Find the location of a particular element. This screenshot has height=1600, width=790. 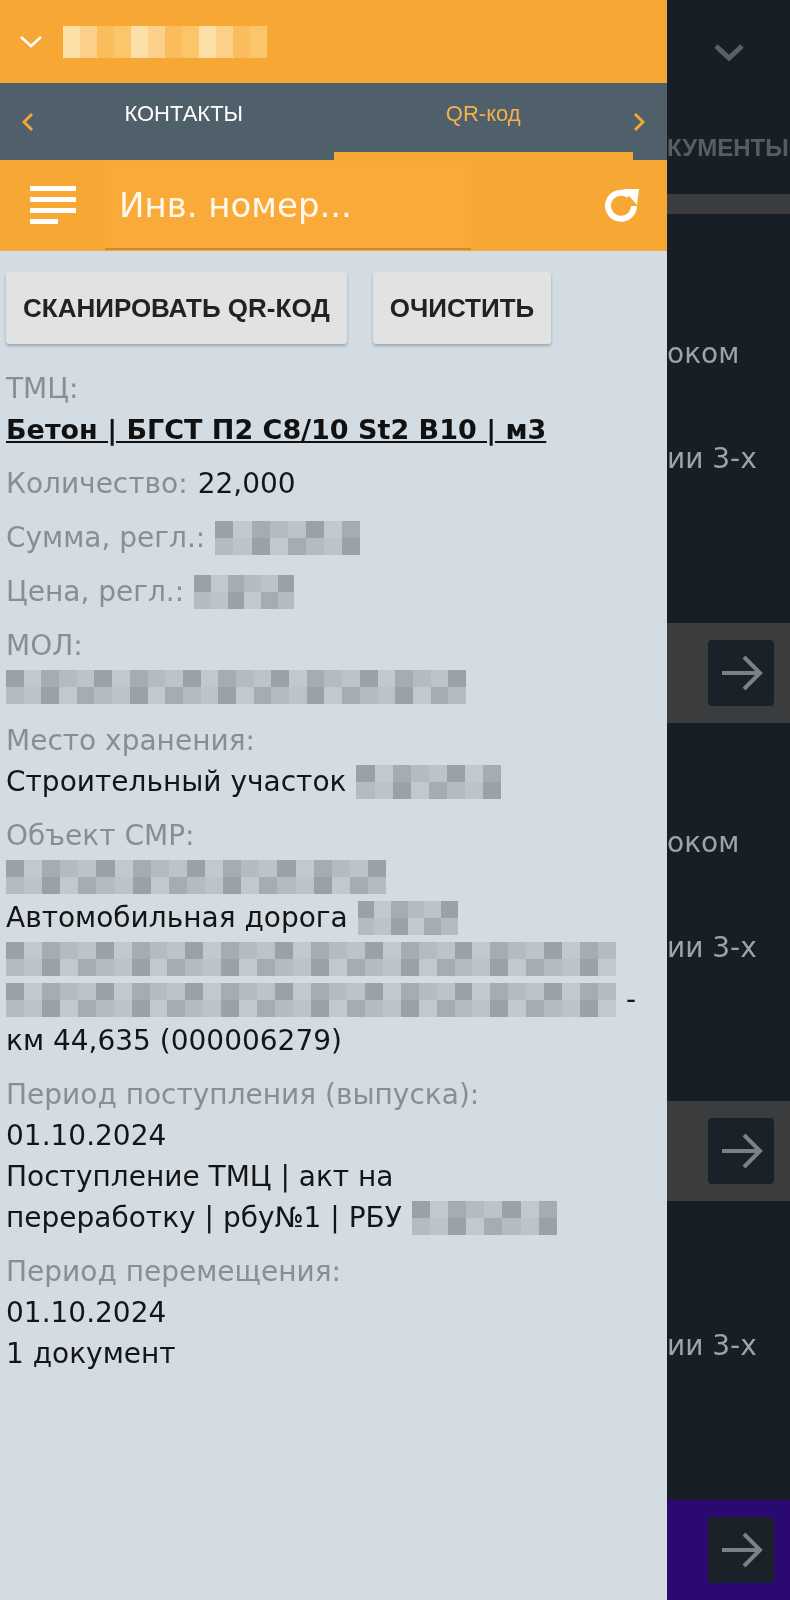

field-value: Поступление ТМЦ | акт на is located at coordinates (200, 1177).